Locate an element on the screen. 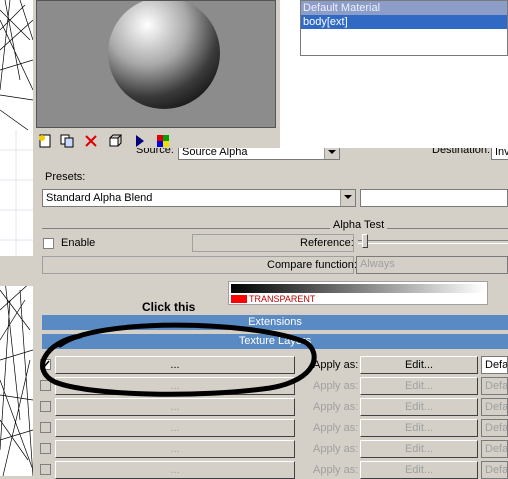 Image resolution: width=508 pixels, height=479 pixels. material-preview is located at coordinates (156, 64).